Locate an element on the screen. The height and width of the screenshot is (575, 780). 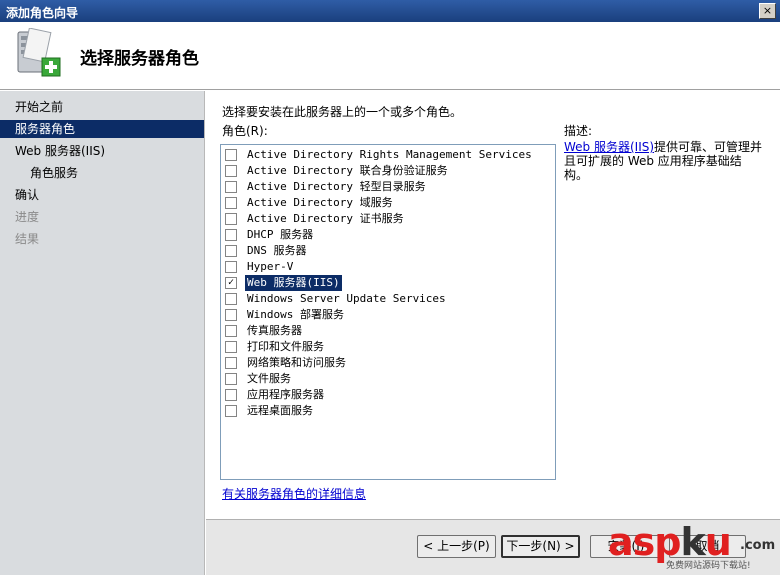
aspku-watermark: aspku .com 免费网站源码下载站! is located at coordinates (692, 547).